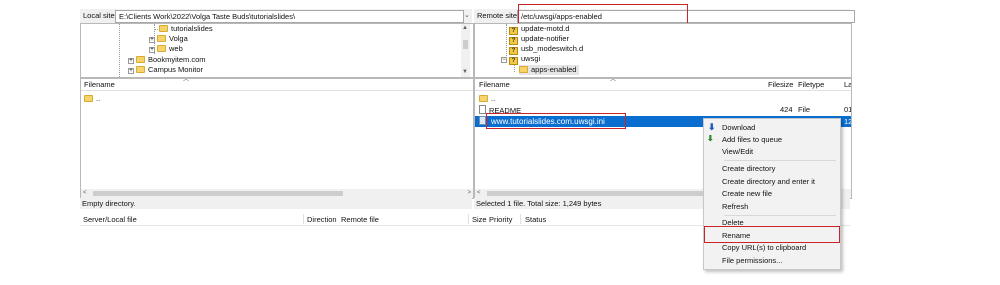  I want to click on tree-item-label: Volga, so click(178, 38).